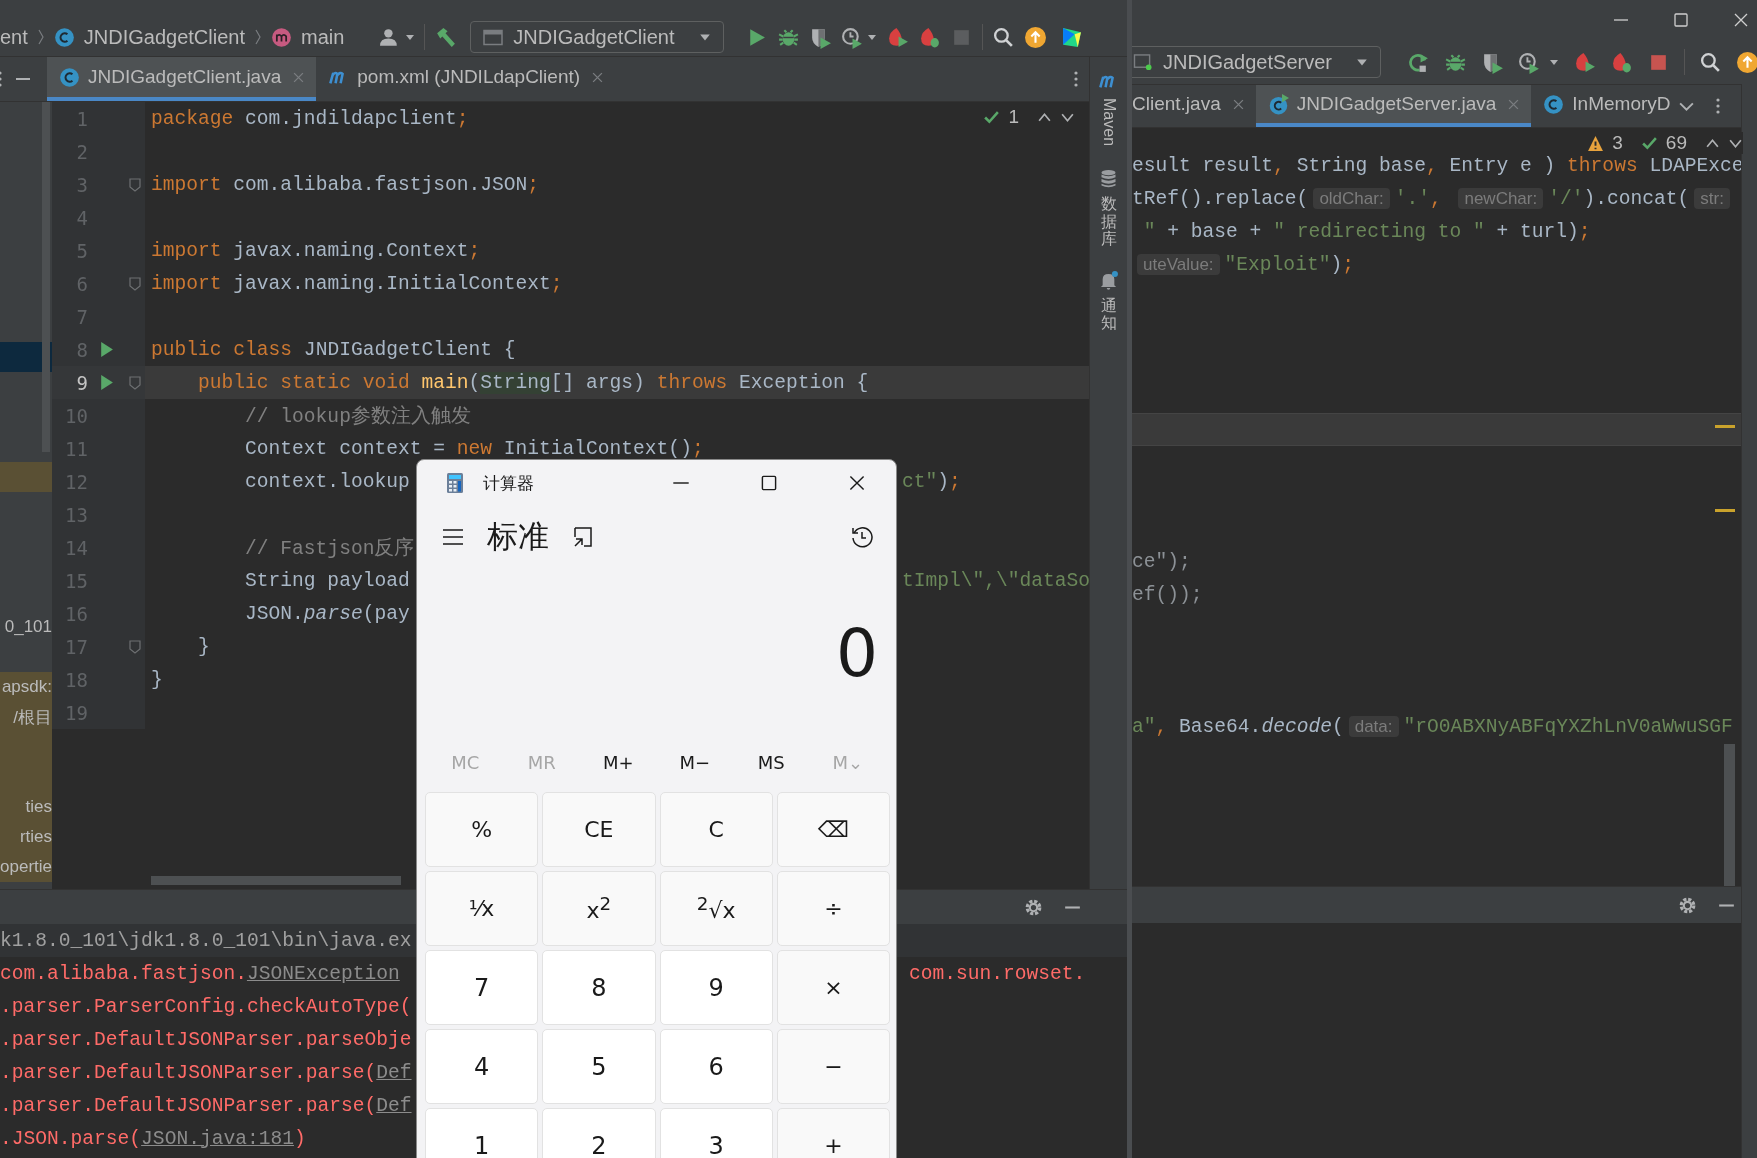  I want to click on parameter-hint: newChar:, so click(1501, 198).